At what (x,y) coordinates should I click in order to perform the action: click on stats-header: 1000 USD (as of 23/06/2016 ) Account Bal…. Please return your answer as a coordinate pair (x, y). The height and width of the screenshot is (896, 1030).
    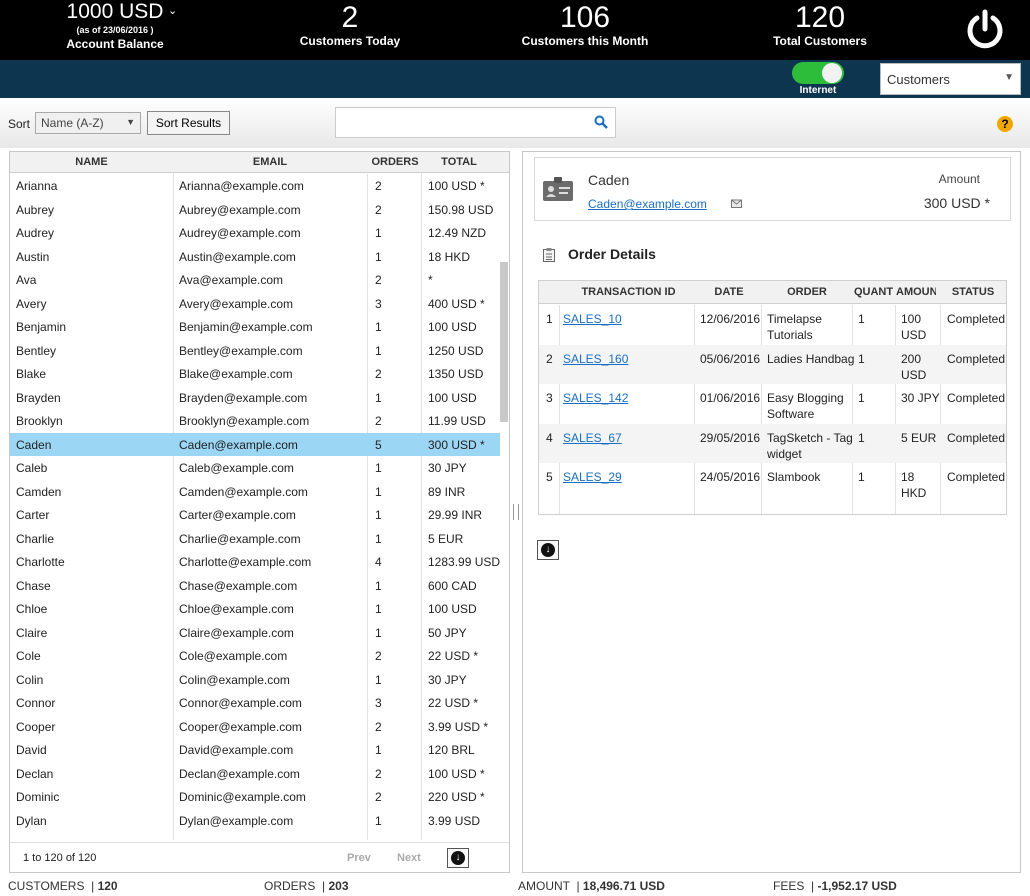
    Looking at the image, I should click on (515, 30).